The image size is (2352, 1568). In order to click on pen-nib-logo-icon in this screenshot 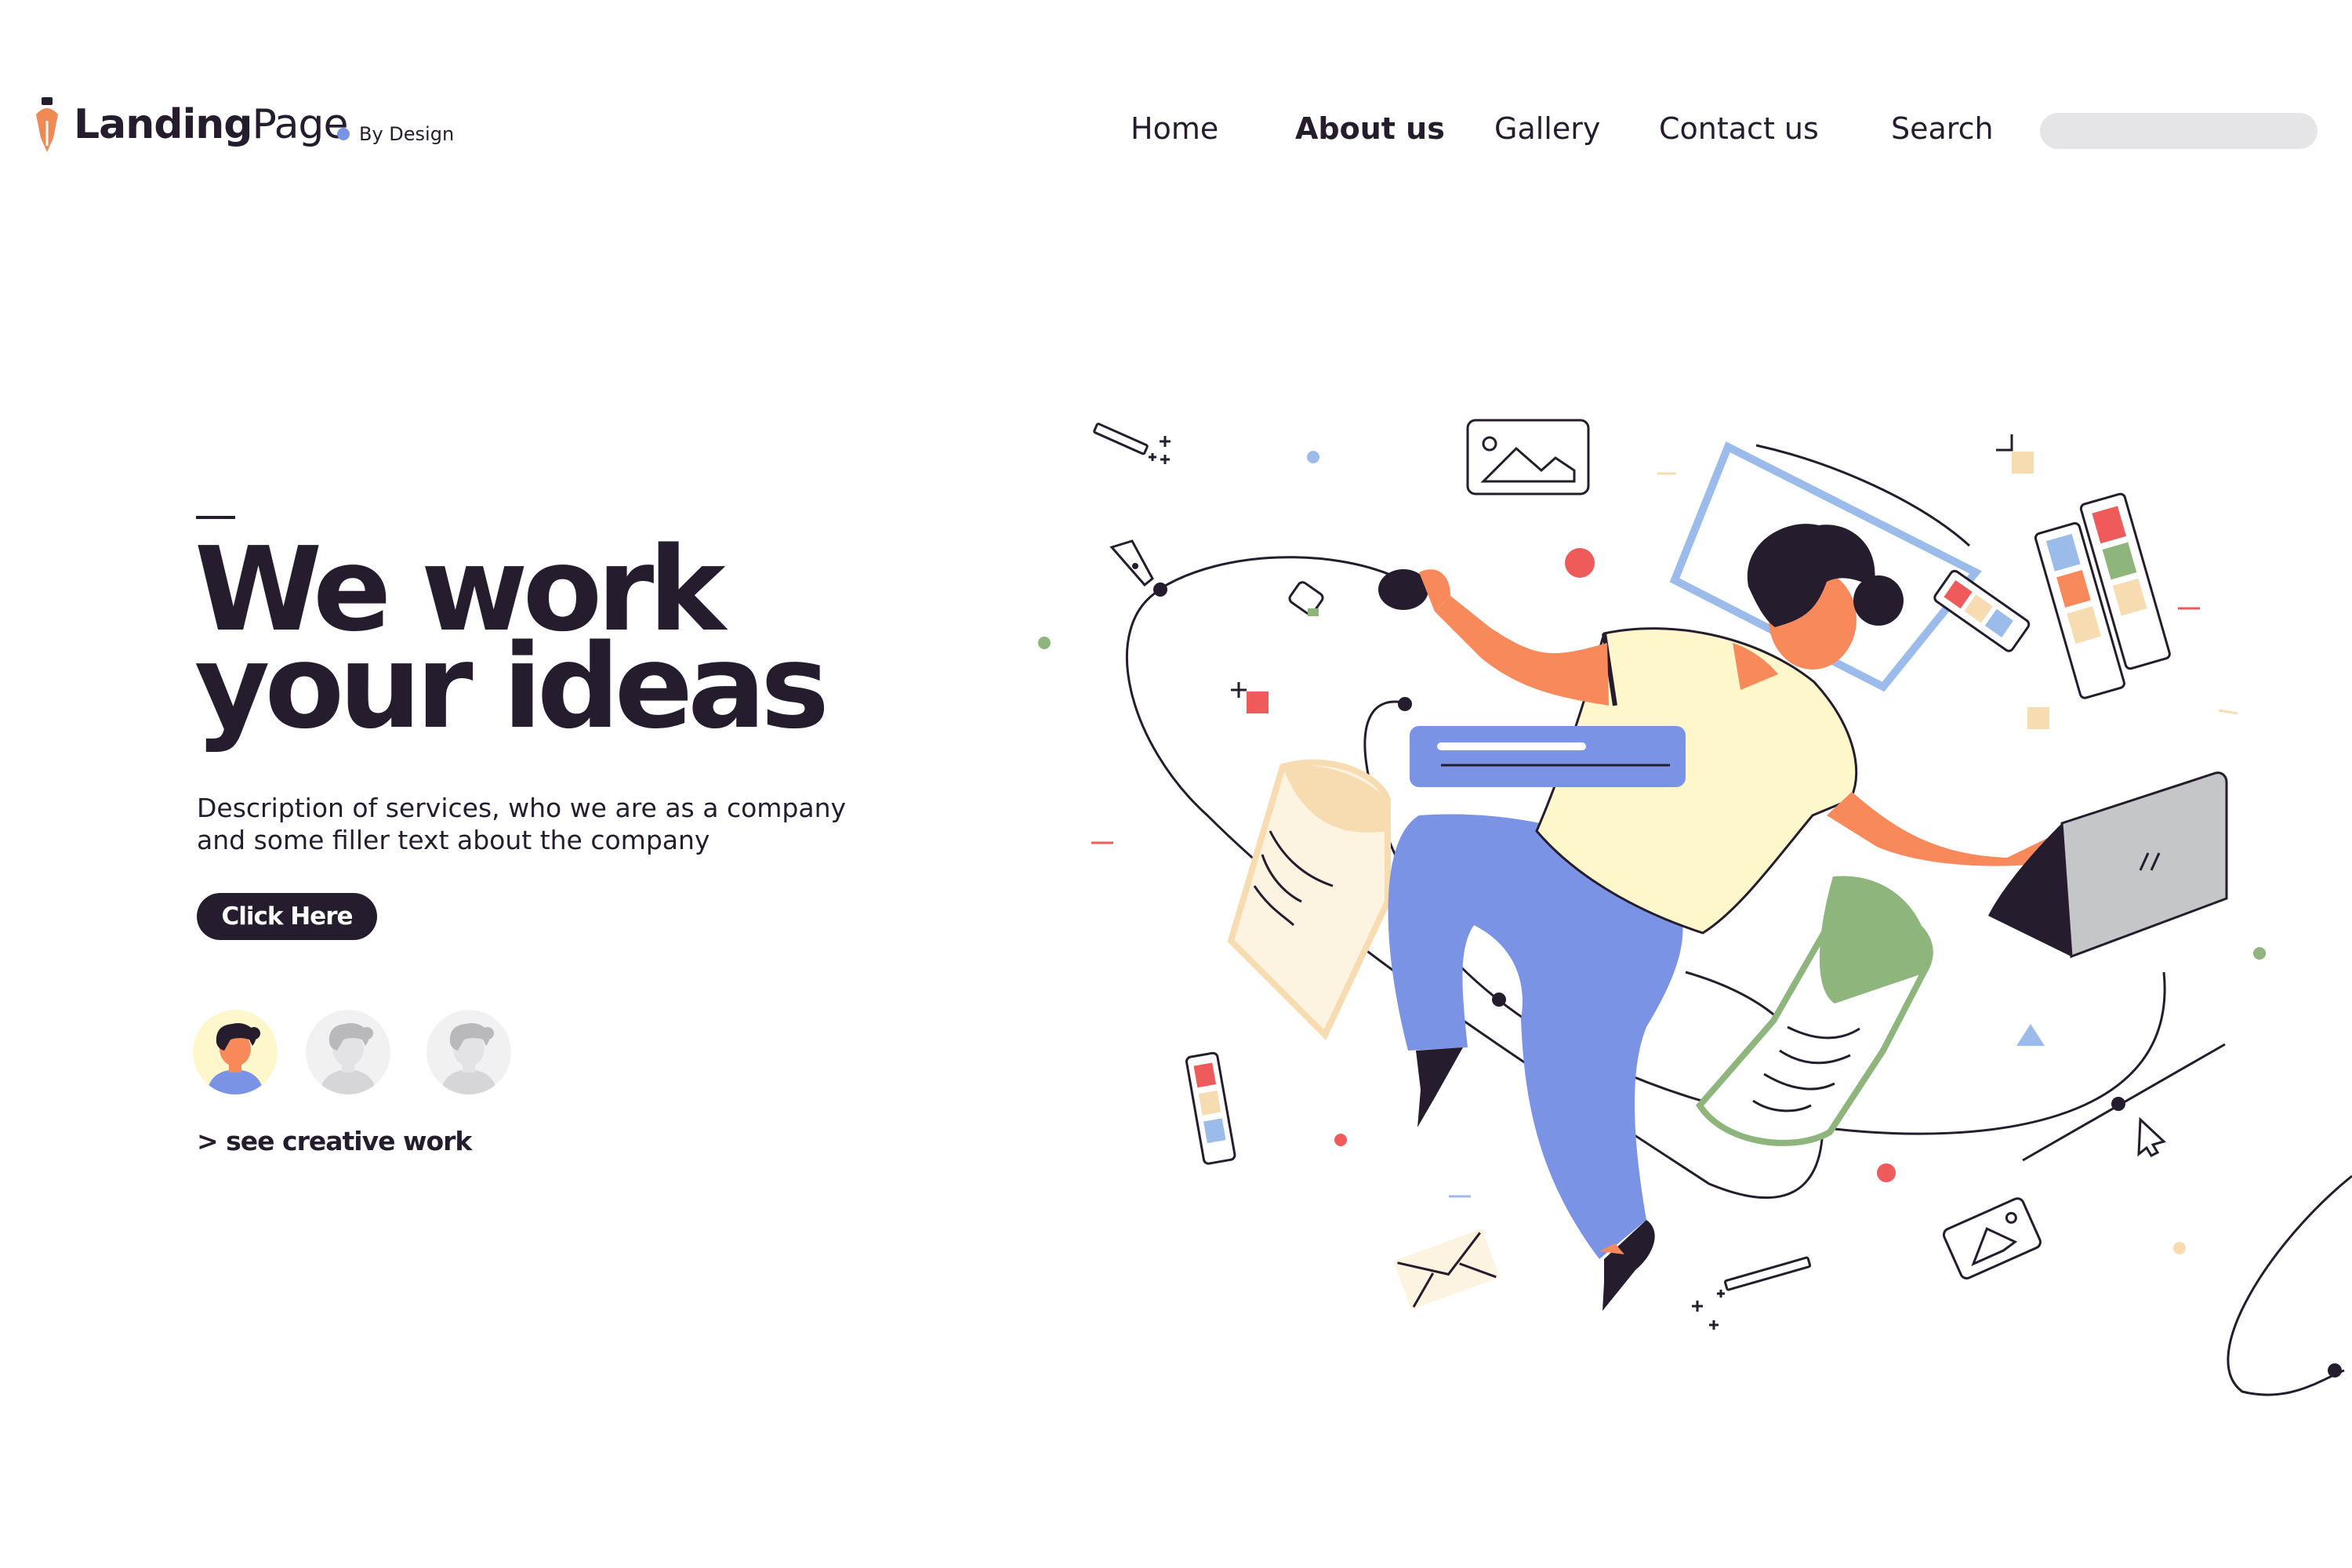, I will do `click(47, 124)`.